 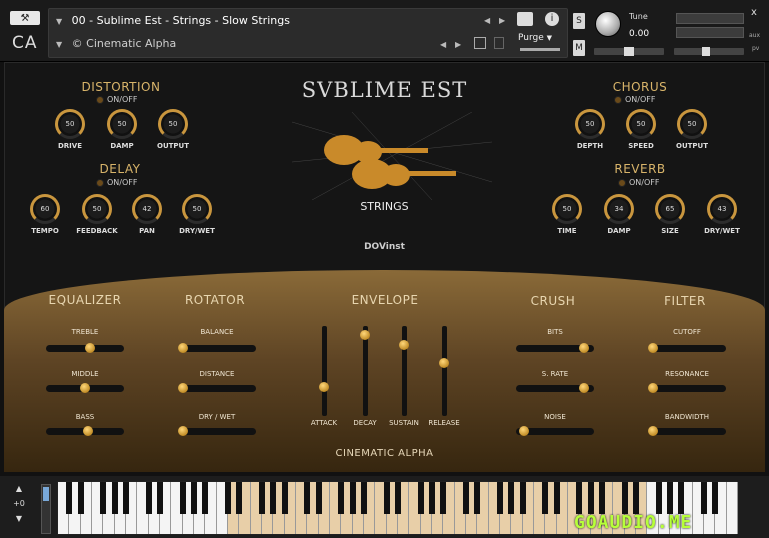 What do you see at coordinates (687, 348) in the screenshot?
I see `filter-cutoff-slider` at bounding box center [687, 348].